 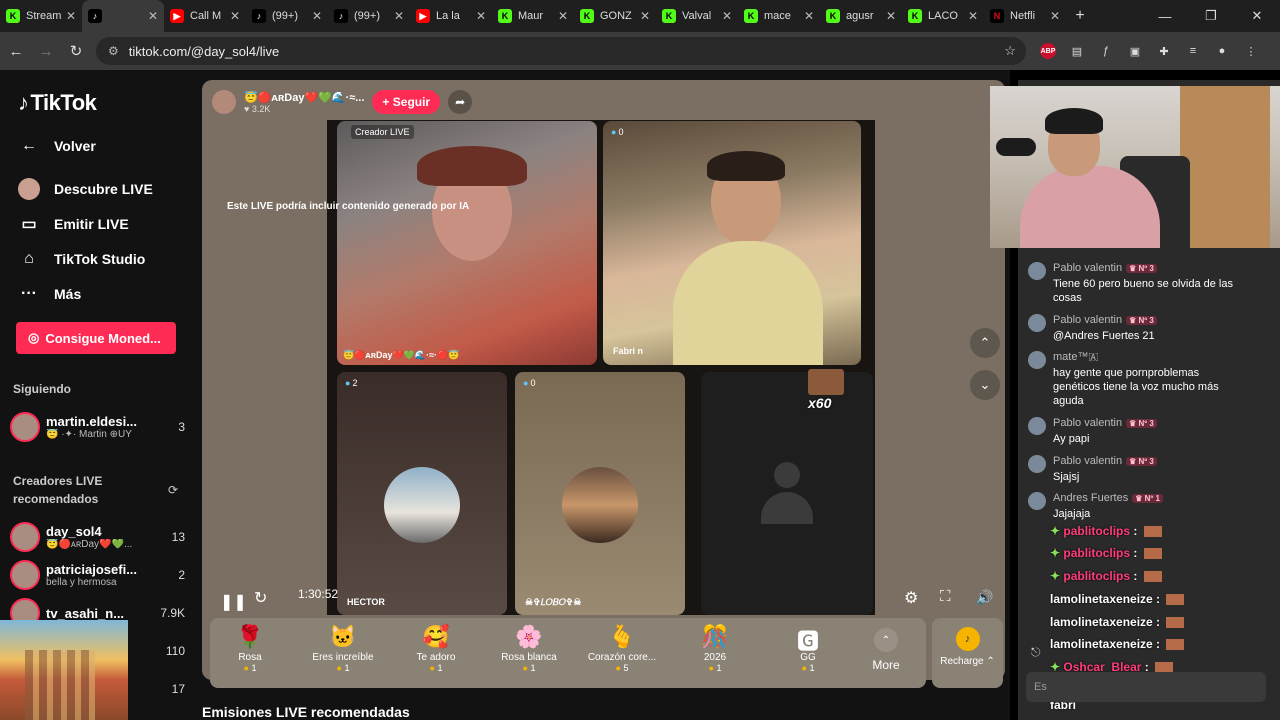 What do you see at coordinates (233, 602) in the screenshot?
I see `pause-icon: ❚❚` at bounding box center [233, 602].